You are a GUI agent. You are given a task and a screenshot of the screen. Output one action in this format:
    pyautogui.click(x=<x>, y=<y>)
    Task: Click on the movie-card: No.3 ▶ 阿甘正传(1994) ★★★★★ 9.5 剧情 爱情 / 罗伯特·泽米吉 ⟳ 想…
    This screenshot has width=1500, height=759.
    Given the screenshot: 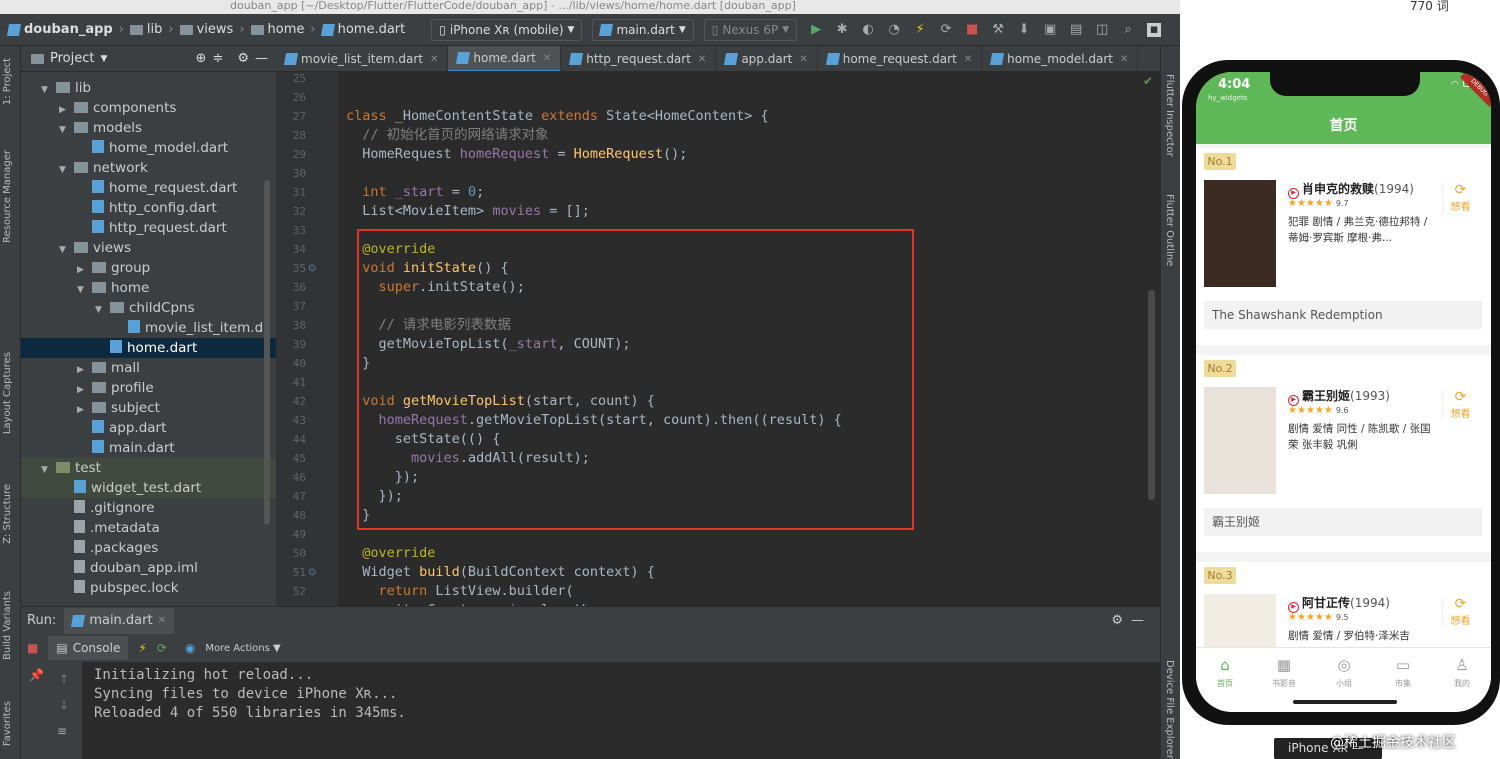 What is the action you would take?
    pyautogui.click(x=1343, y=631)
    